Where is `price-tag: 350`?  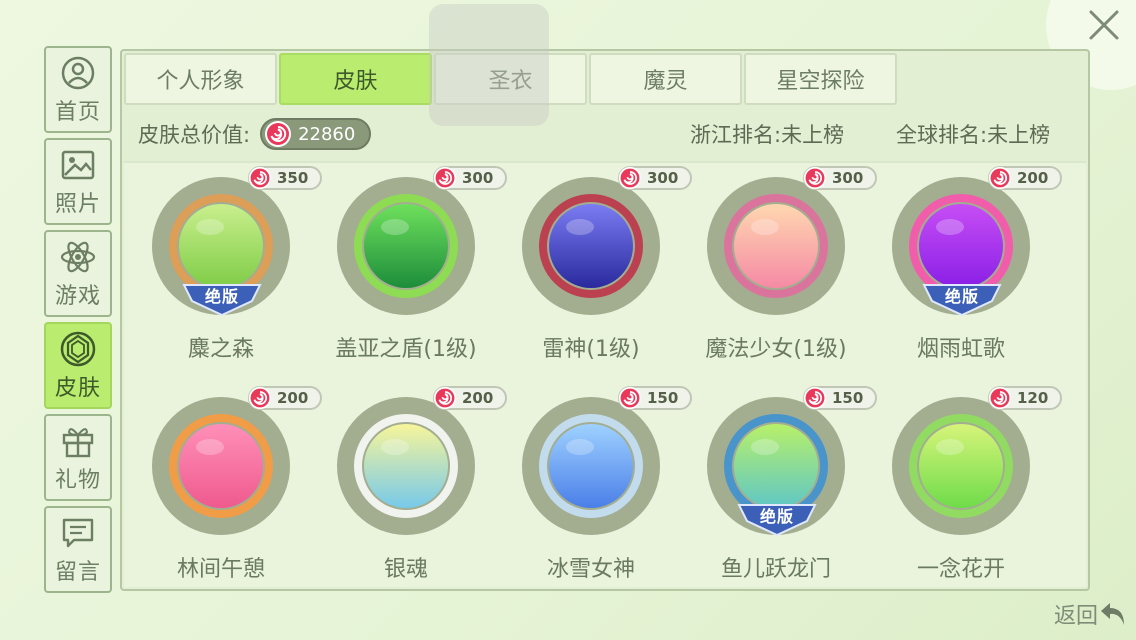
price-tag: 350 is located at coordinates (285, 178).